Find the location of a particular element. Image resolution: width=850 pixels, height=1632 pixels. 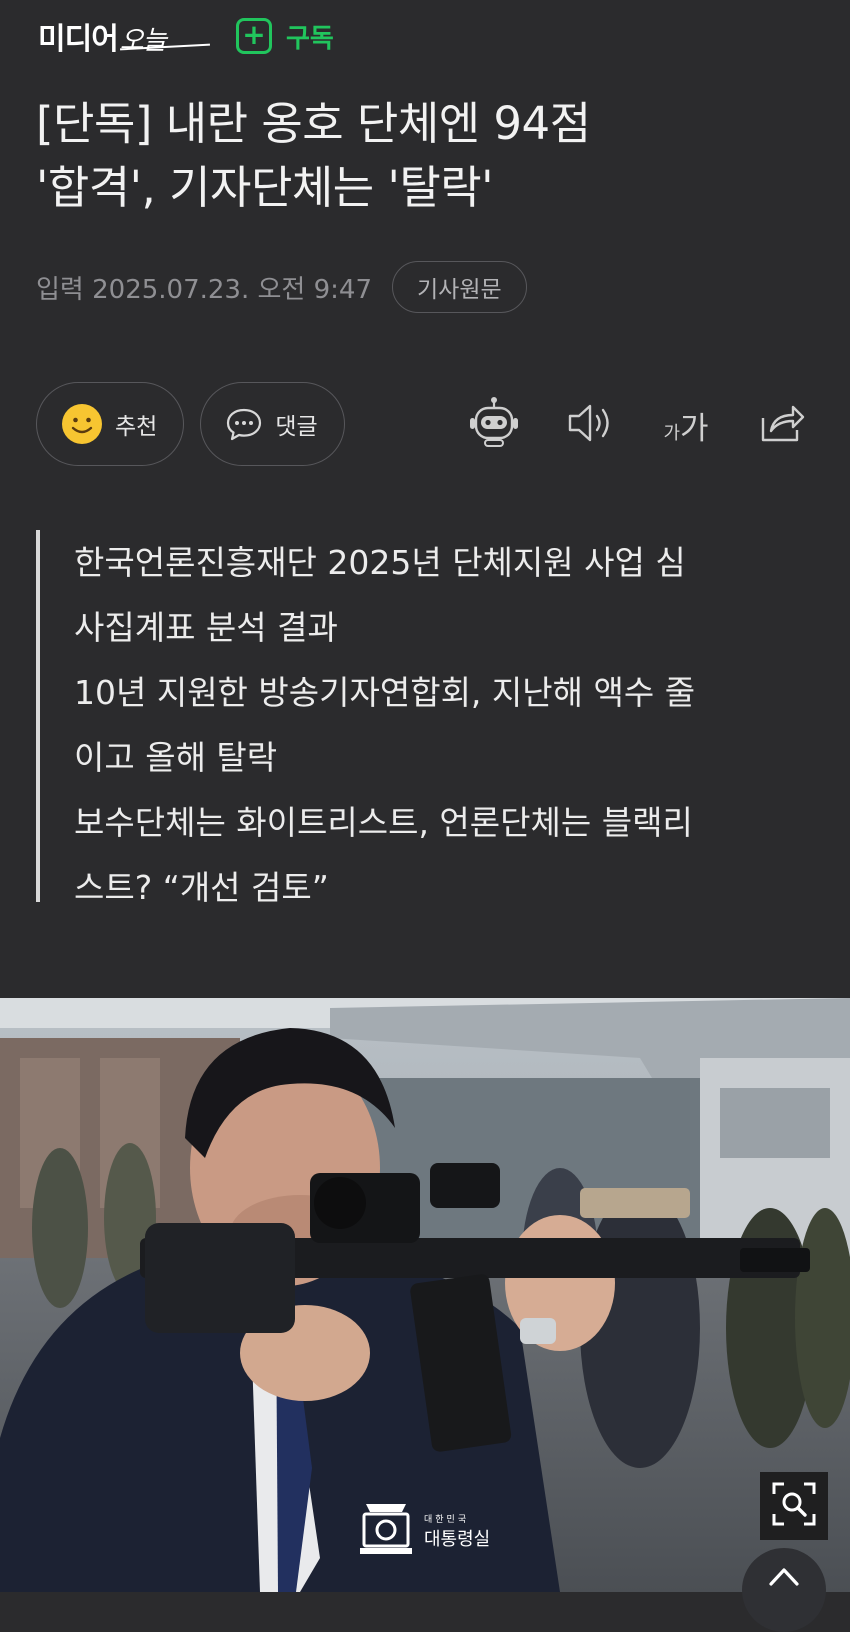

listen-button is located at coordinates (590, 425).